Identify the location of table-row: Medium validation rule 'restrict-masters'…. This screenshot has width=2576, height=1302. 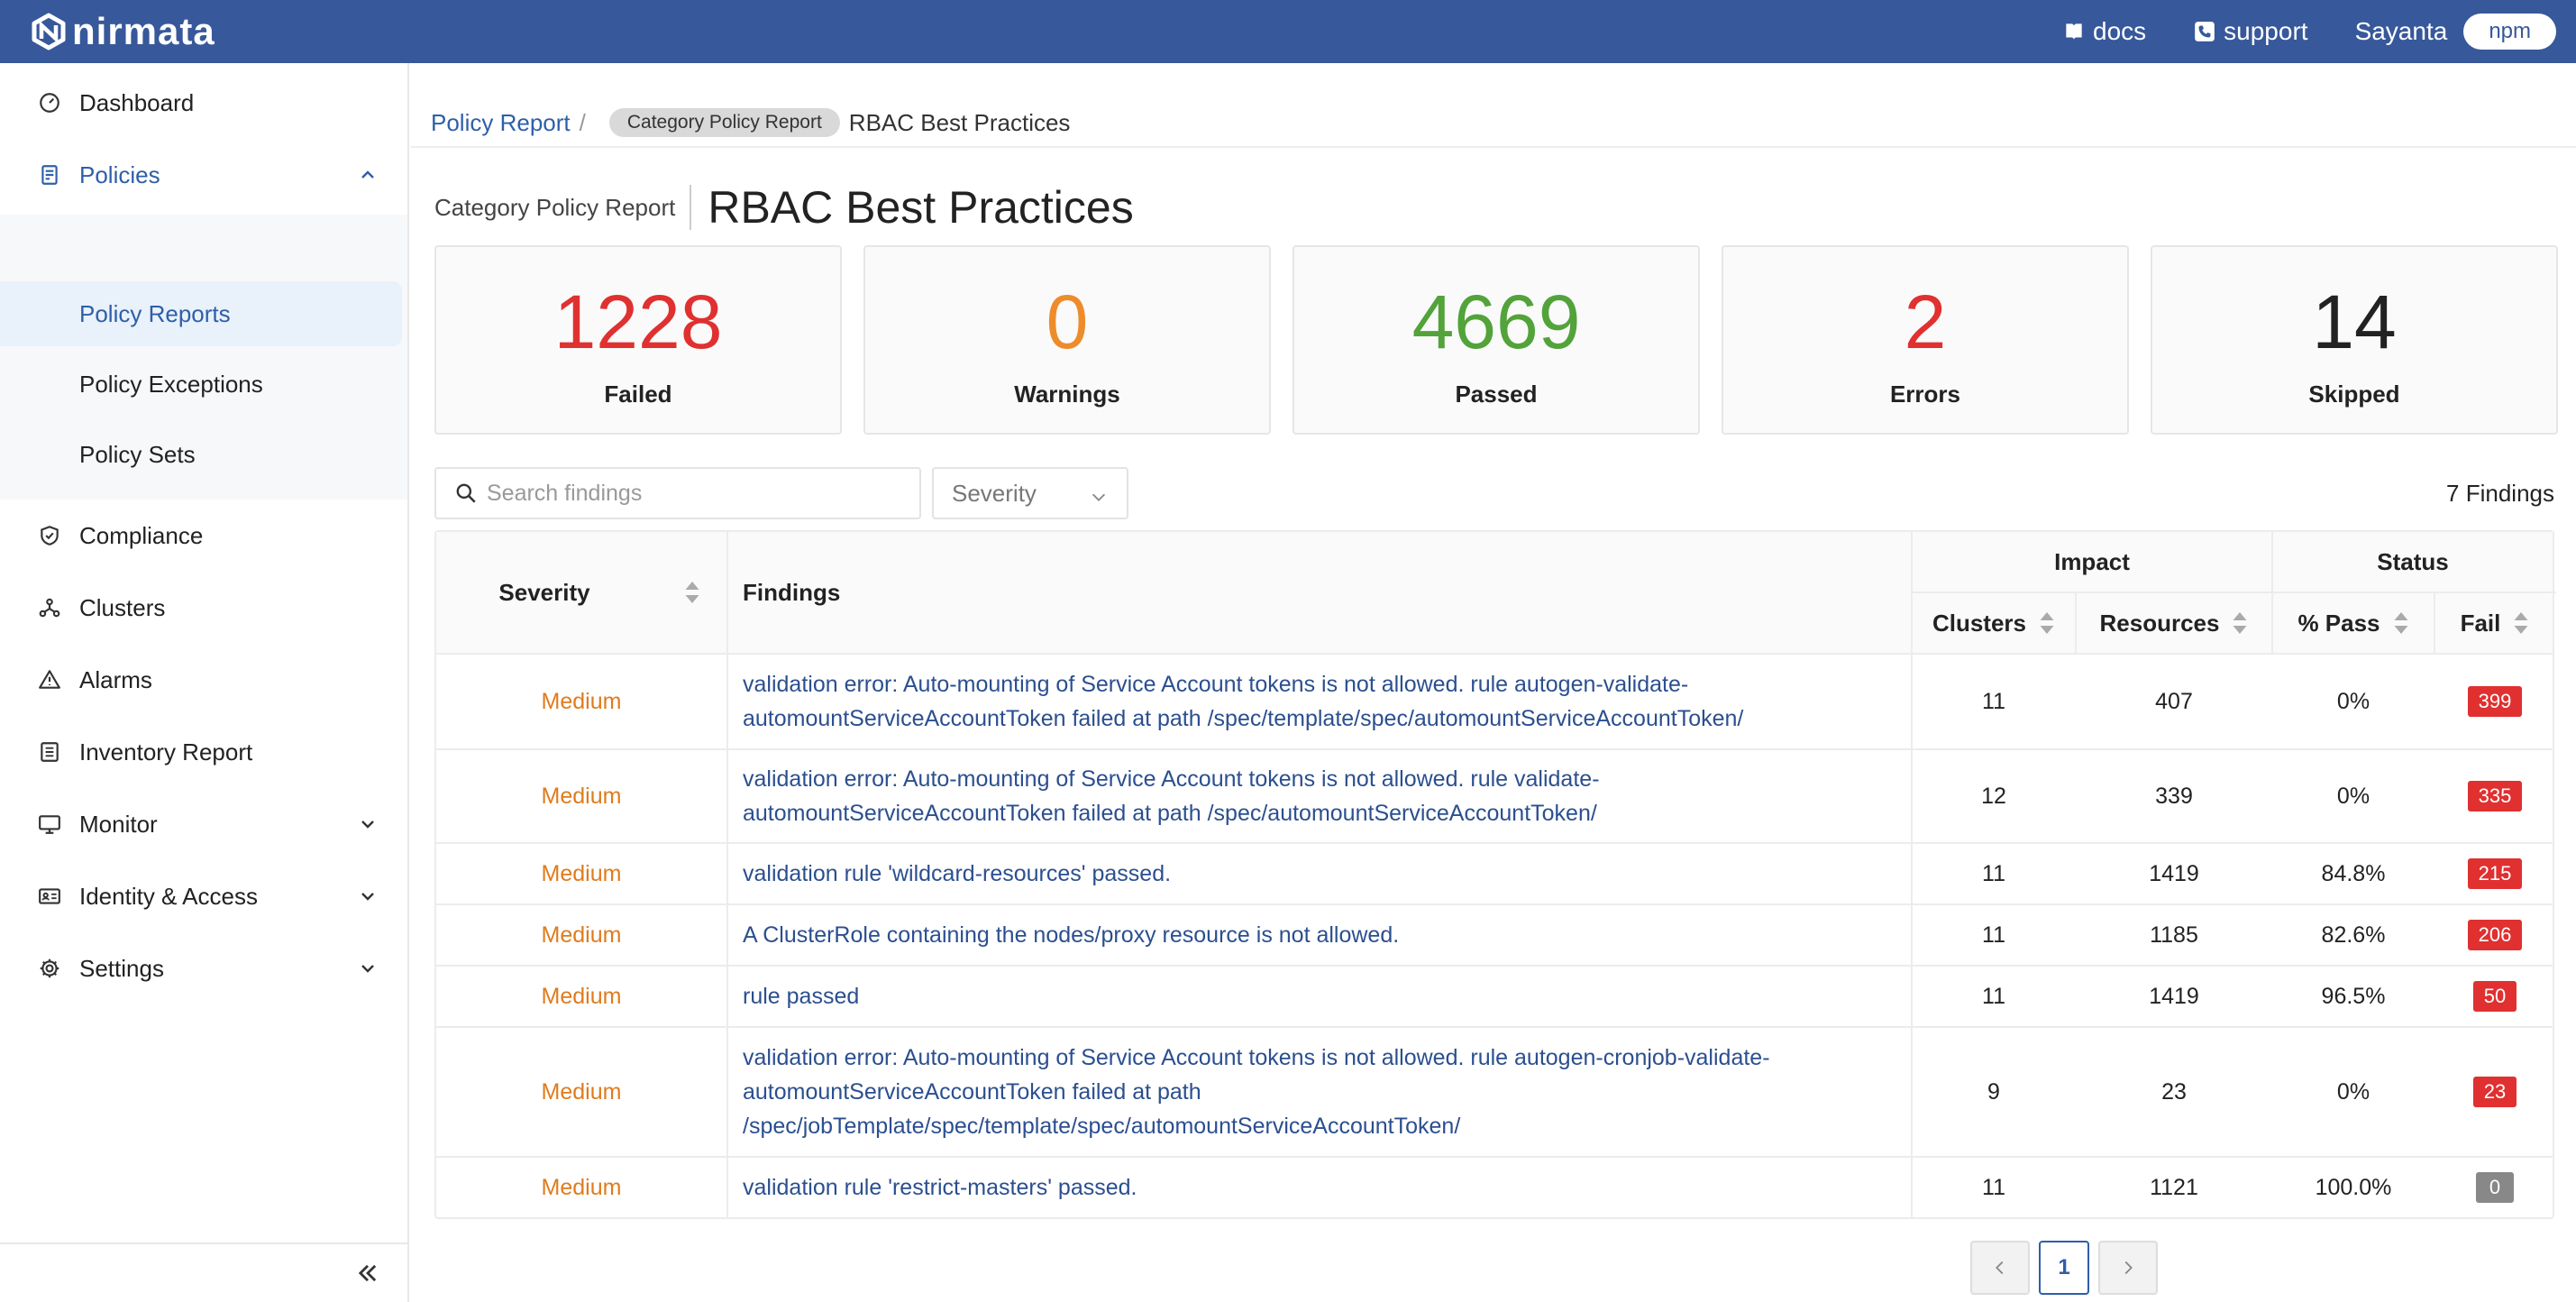
(1494, 1187).